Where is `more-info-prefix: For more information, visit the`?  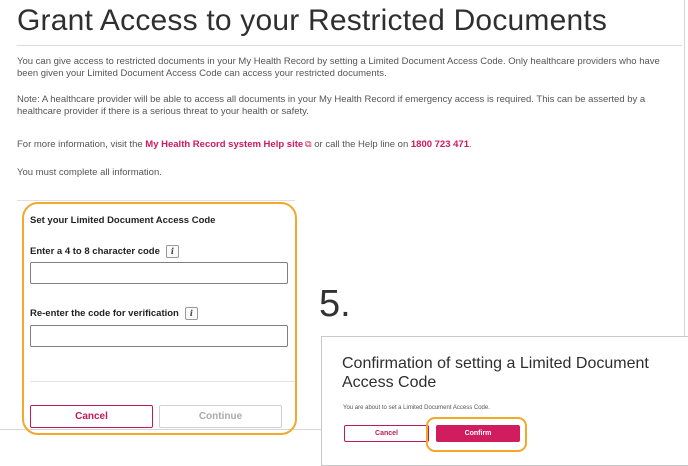
more-info-prefix: For more information, visit the is located at coordinates (81, 144).